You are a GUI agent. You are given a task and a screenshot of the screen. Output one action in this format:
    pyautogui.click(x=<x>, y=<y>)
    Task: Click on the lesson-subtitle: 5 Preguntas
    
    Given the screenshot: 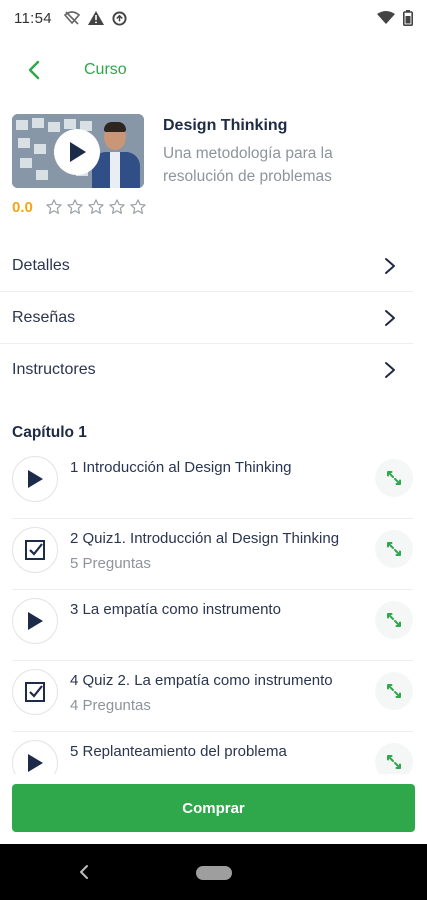 What is the action you would take?
    pyautogui.click(x=110, y=563)
    